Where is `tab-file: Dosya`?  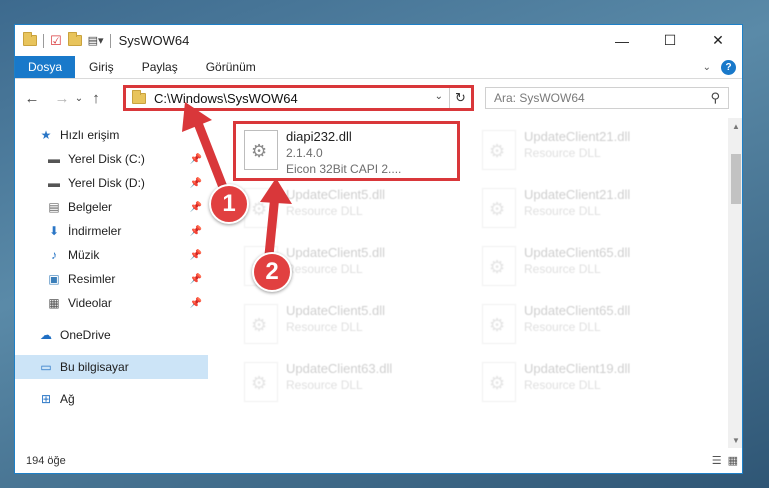 tab-file: Dosya is located at coordinates (45, 67).